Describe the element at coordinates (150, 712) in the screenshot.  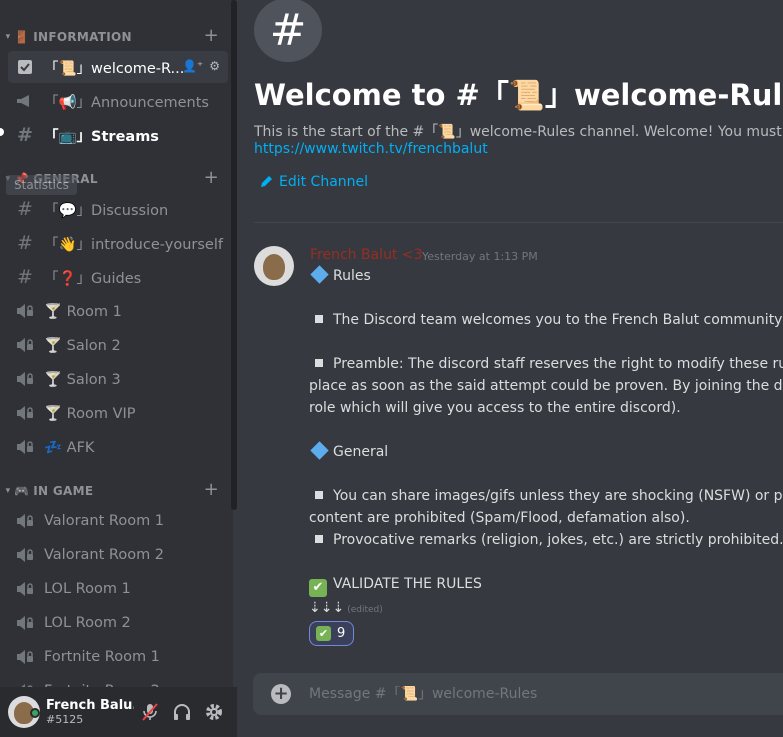
I see `mute-microphone-icon` at that location.